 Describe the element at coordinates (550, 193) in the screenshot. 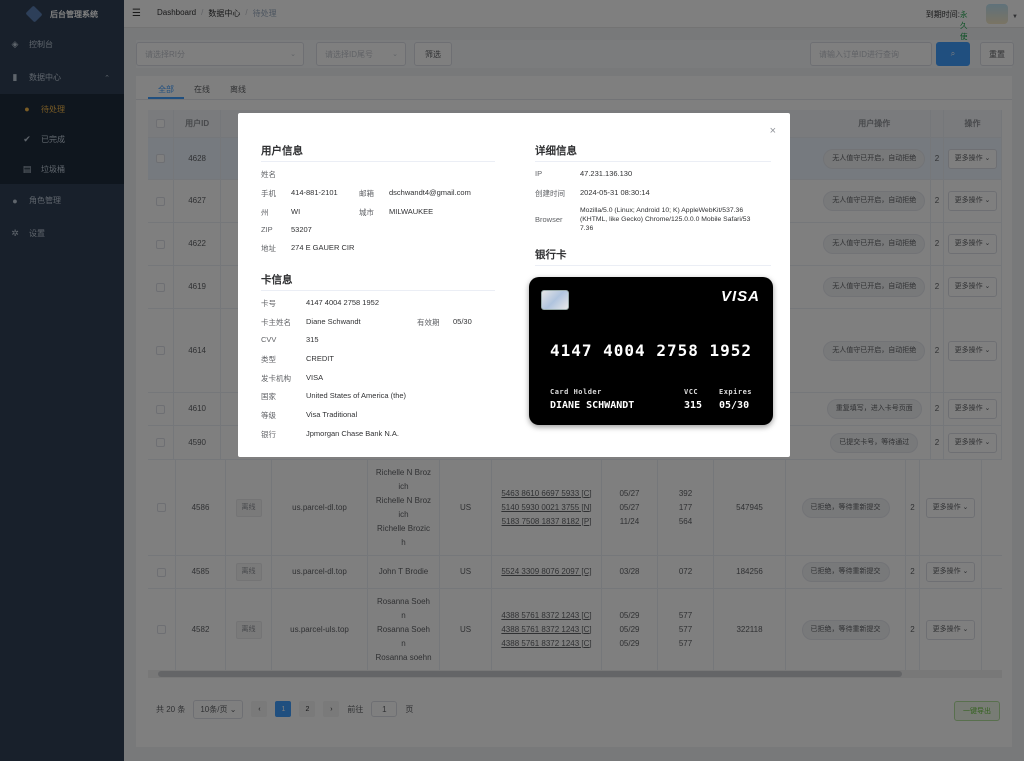

I see `created-label: 创建时间` at that location.